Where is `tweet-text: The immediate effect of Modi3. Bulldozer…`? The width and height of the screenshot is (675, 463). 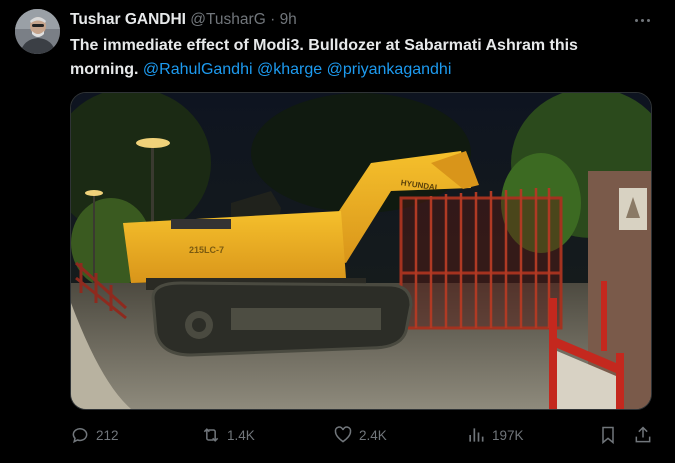 tweet-text: The immediate effect of Modi3. Bulldozer… is located at coordinates (360, 58).